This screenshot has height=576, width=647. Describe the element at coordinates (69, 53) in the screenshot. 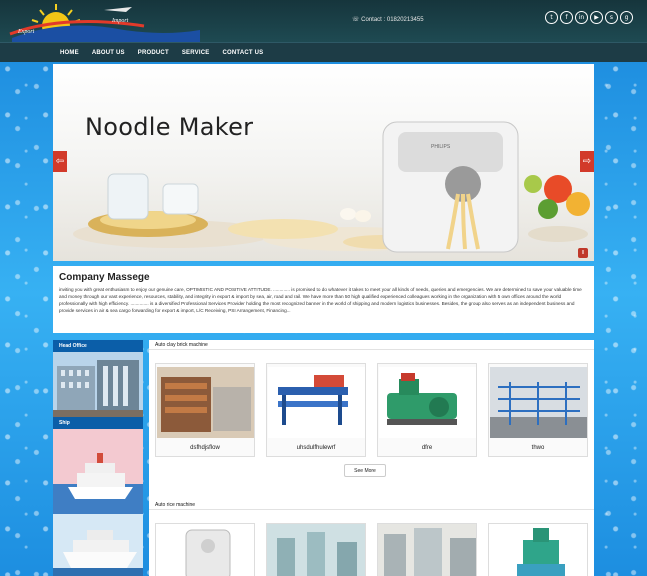

I see `nav-home: HOME` at that location.